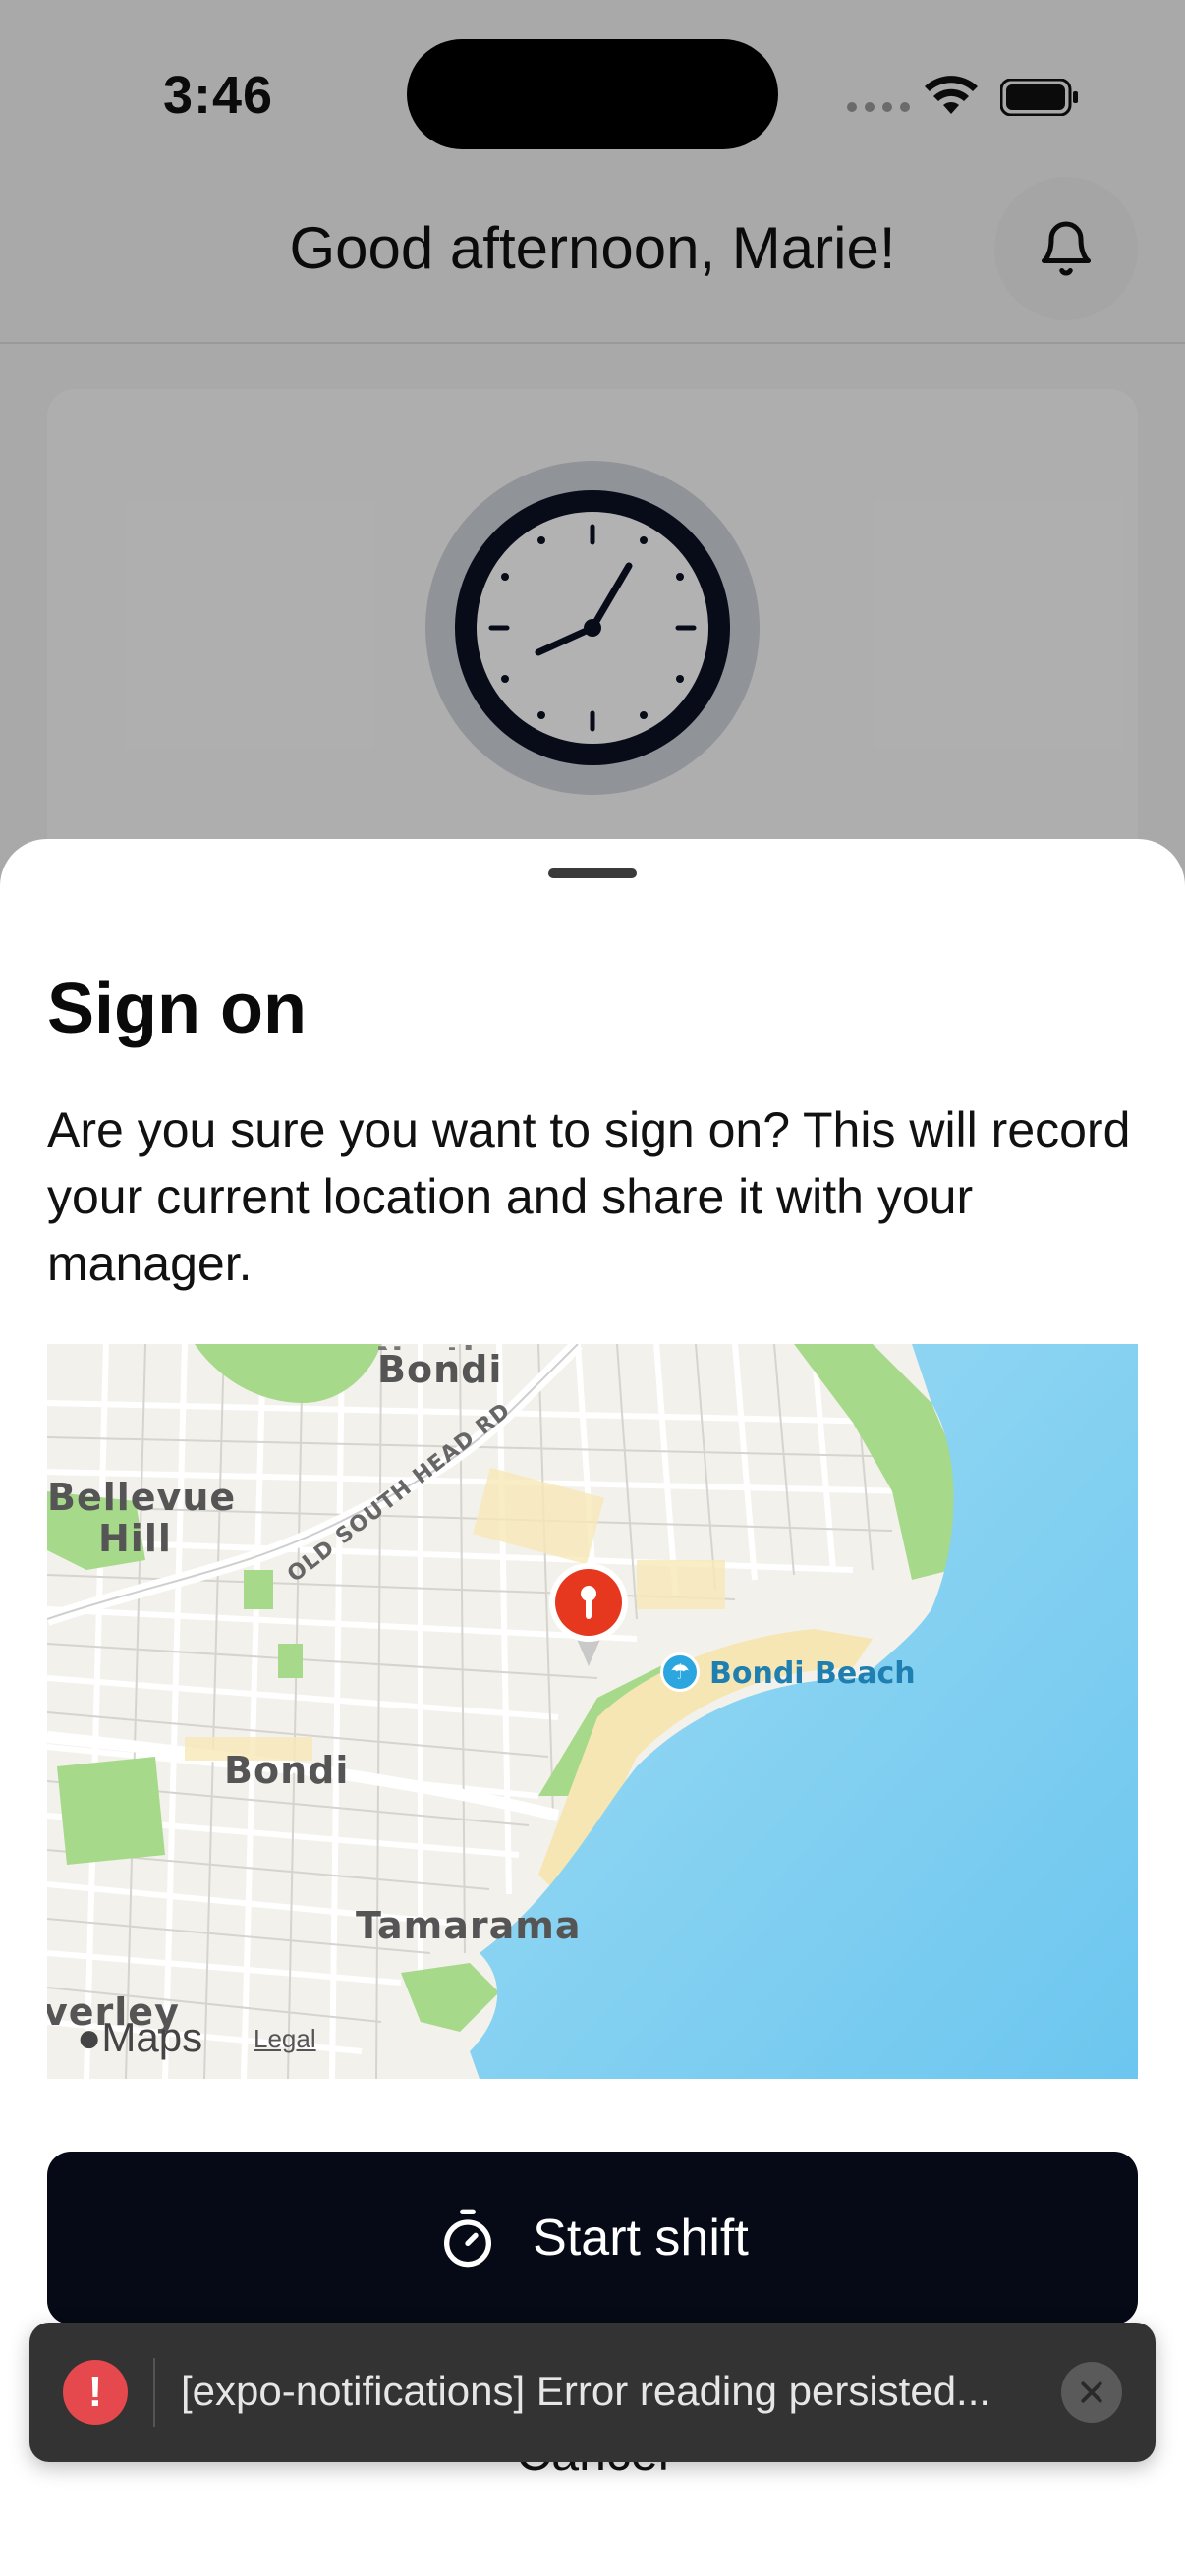 The width and height of the screenshot is (1185, 2576). What do you see at coordinates (468, 2238) in the screenshot?
I see `stopwatch-icon` at bounding box center [468, 2238].